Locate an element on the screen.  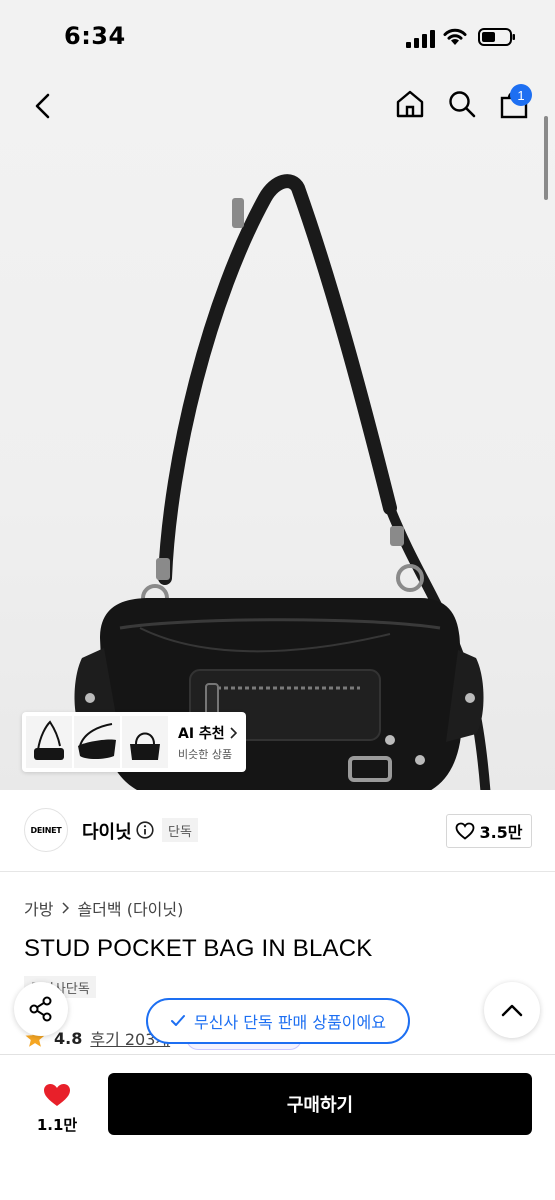
rating-score: 4.8 is located at coordinates (68, 1038).